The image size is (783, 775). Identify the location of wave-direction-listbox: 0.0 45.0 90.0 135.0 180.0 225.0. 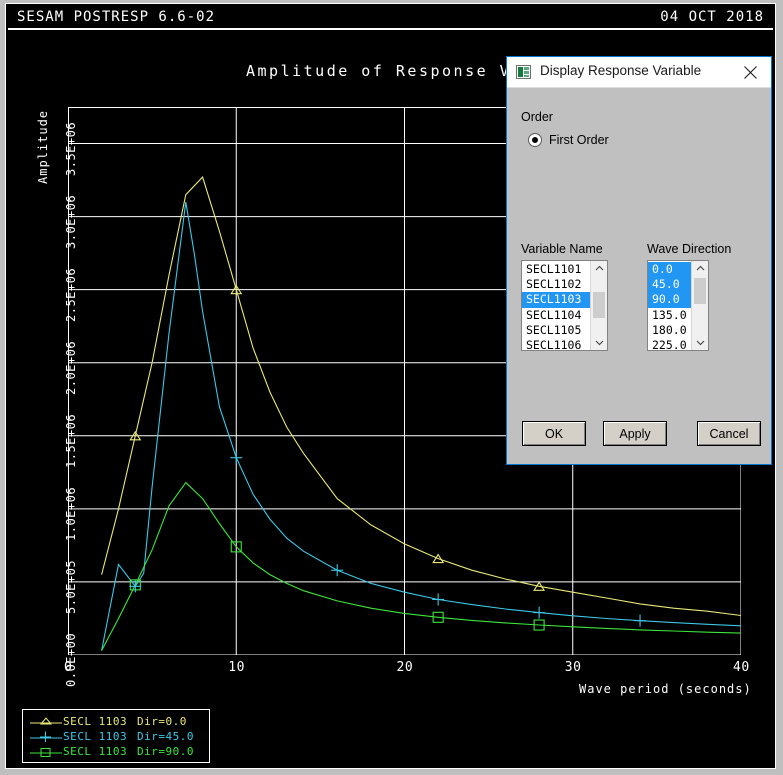
(678, 305).